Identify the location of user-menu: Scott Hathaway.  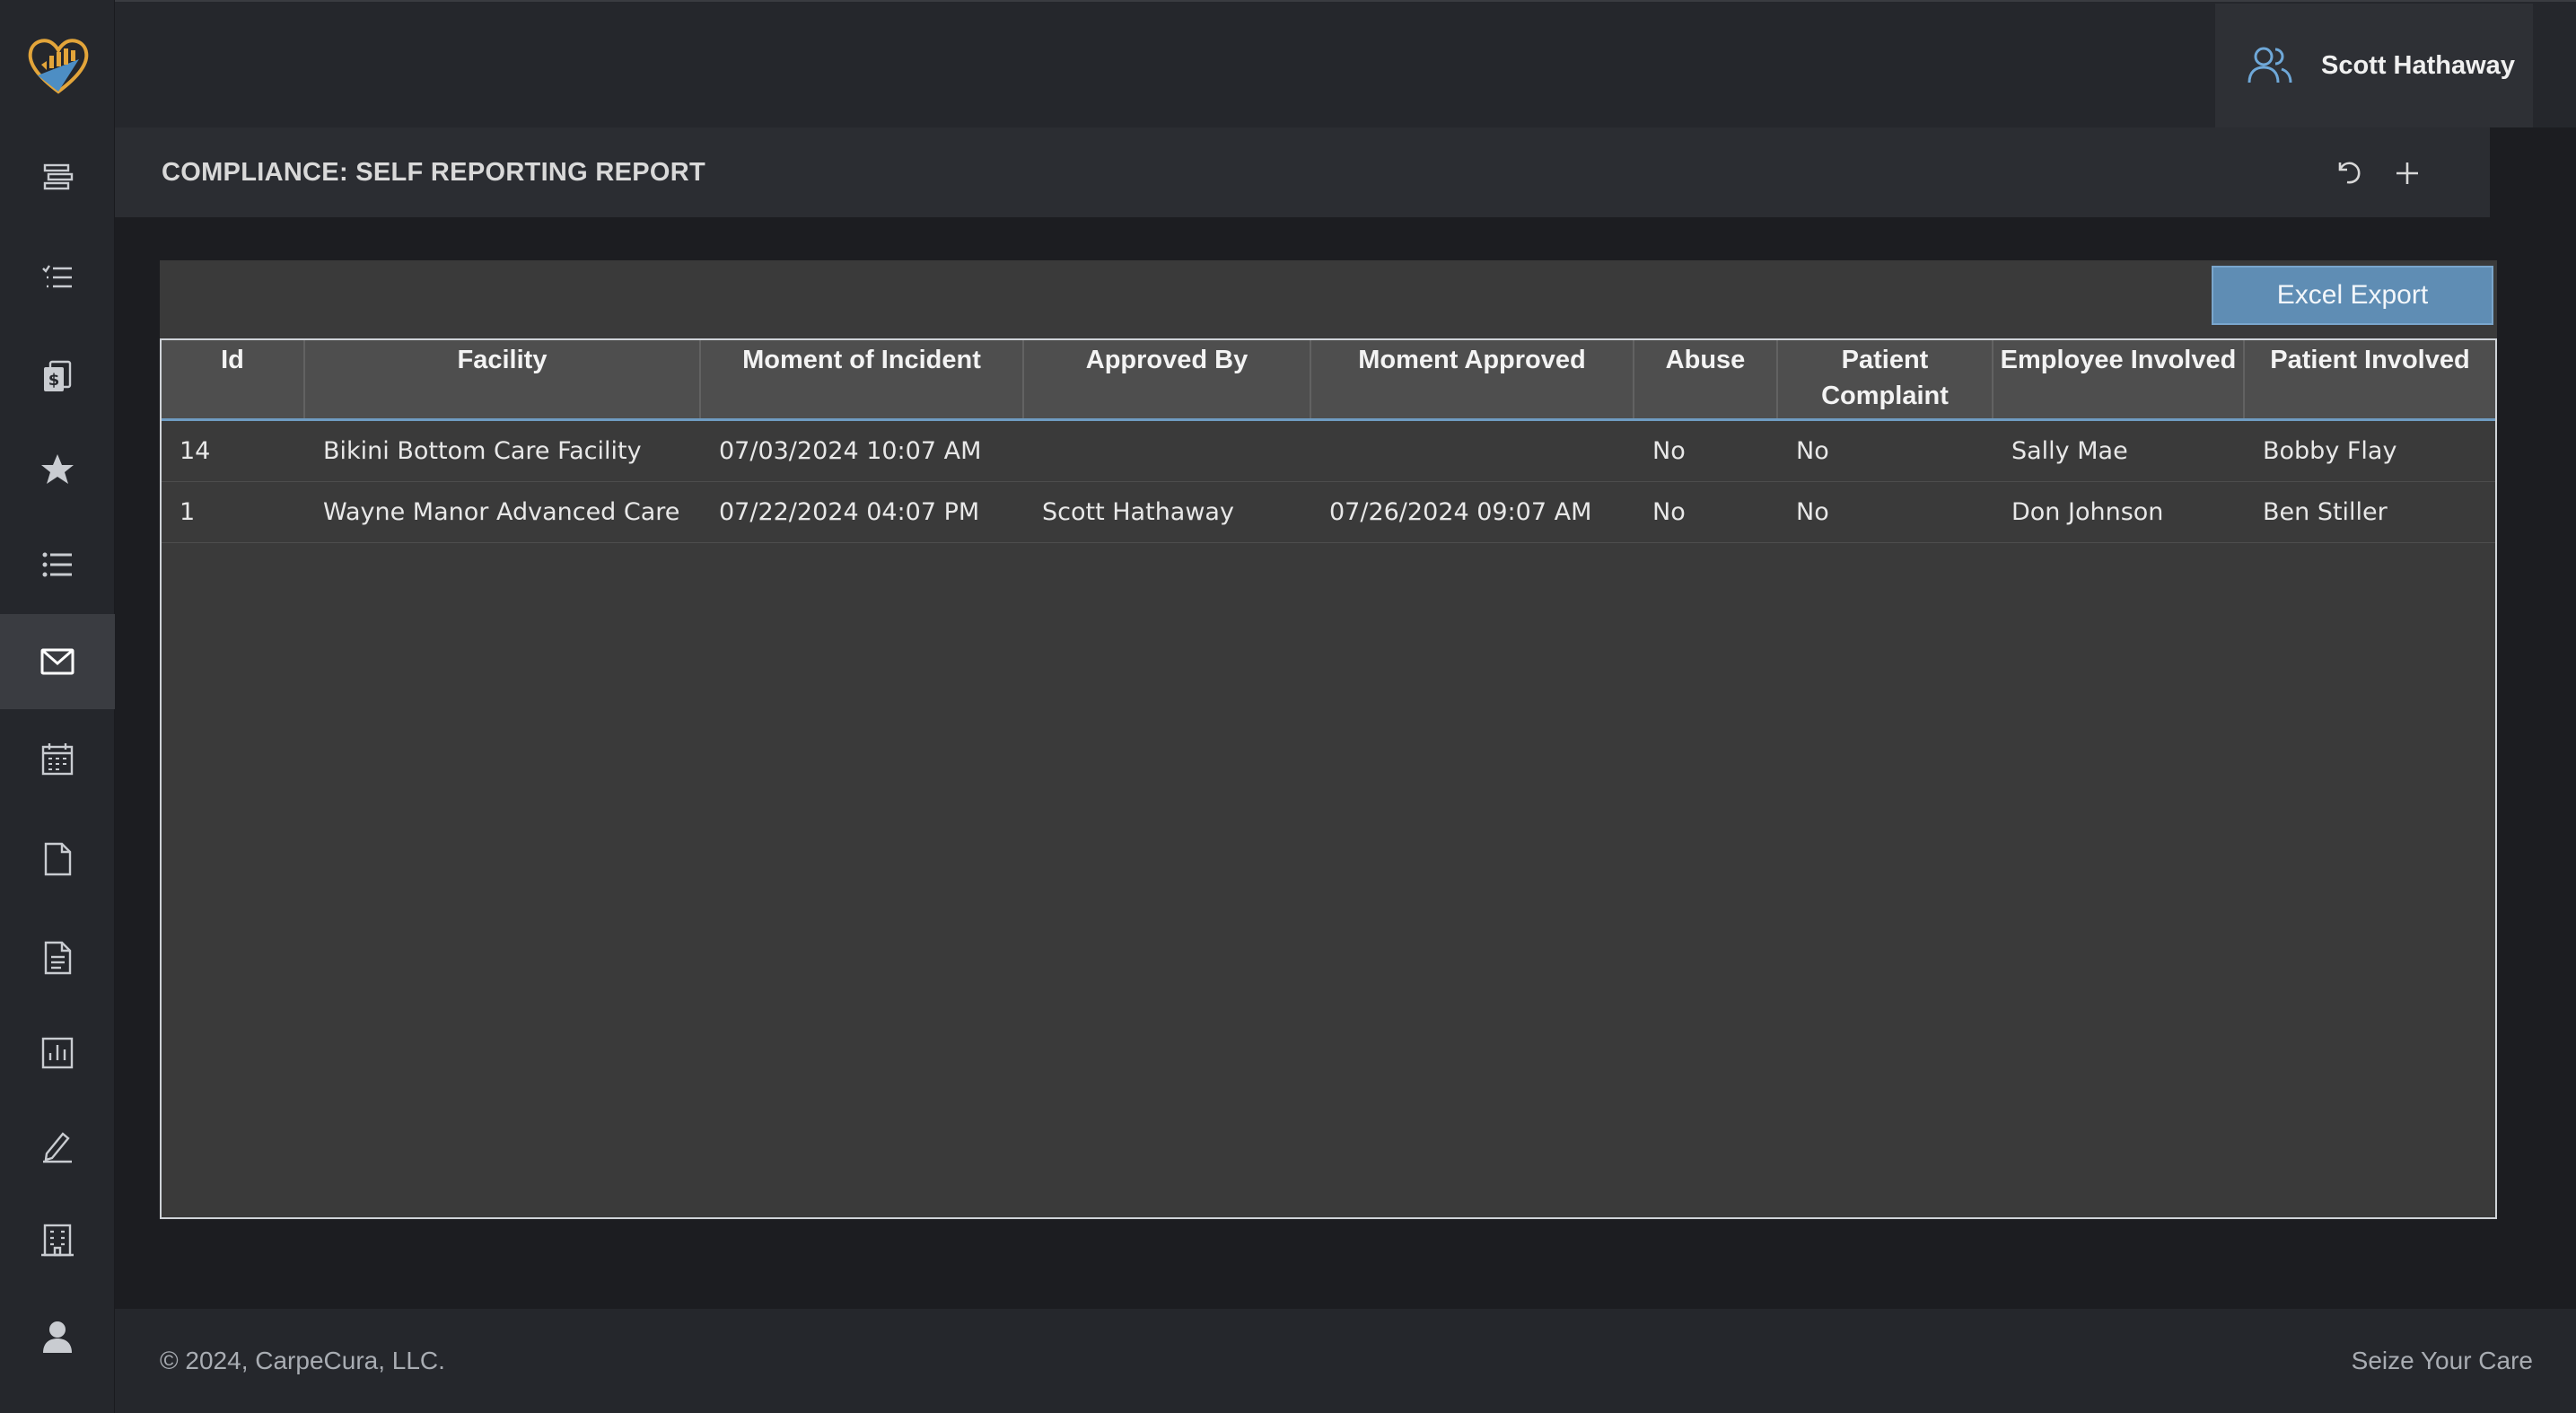
(2374, 65).